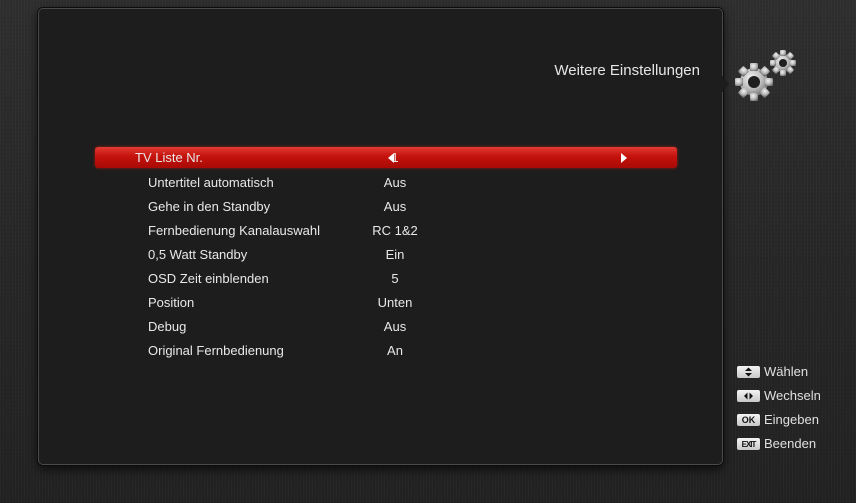  Describe the element at coordinates (386, 157) in the screenshot. I see `menu-item-tv-liste: TV Liste Nr. 1` at that location.